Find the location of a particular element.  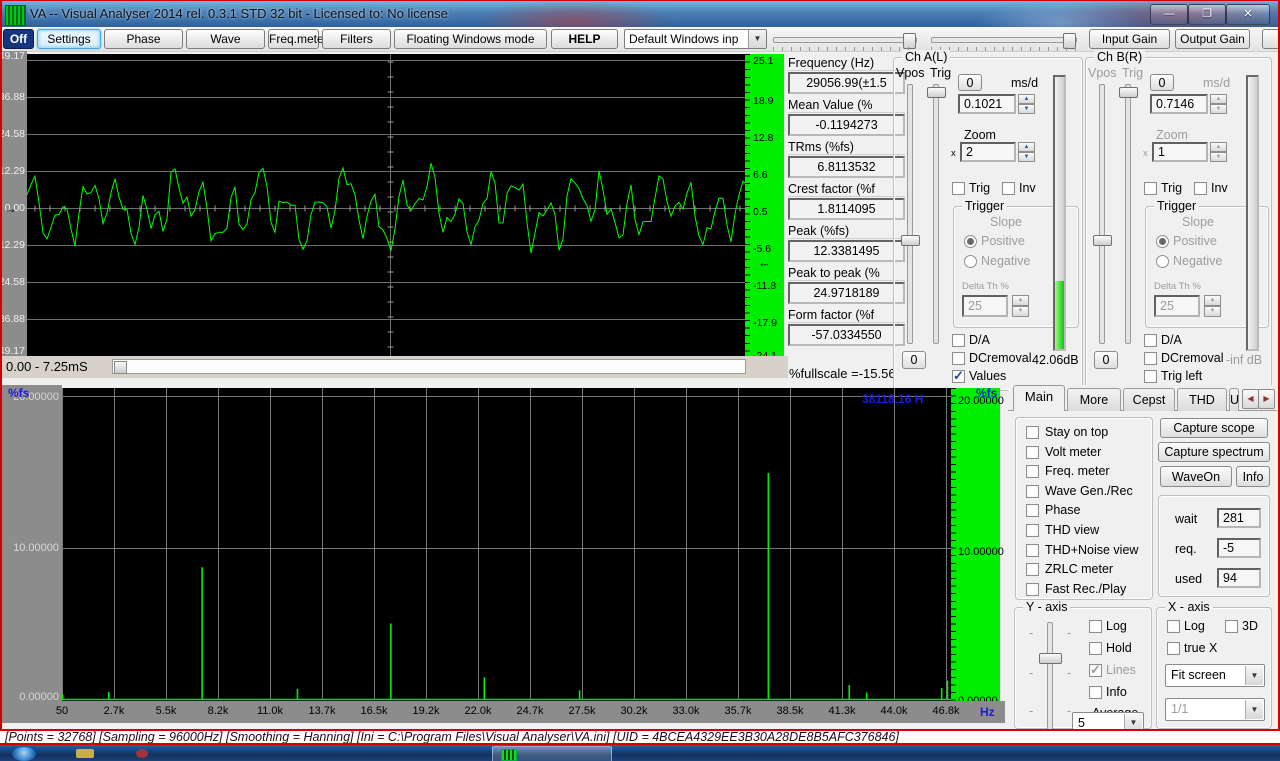

tab-thd: THD is located at coordinates (1202, 399).